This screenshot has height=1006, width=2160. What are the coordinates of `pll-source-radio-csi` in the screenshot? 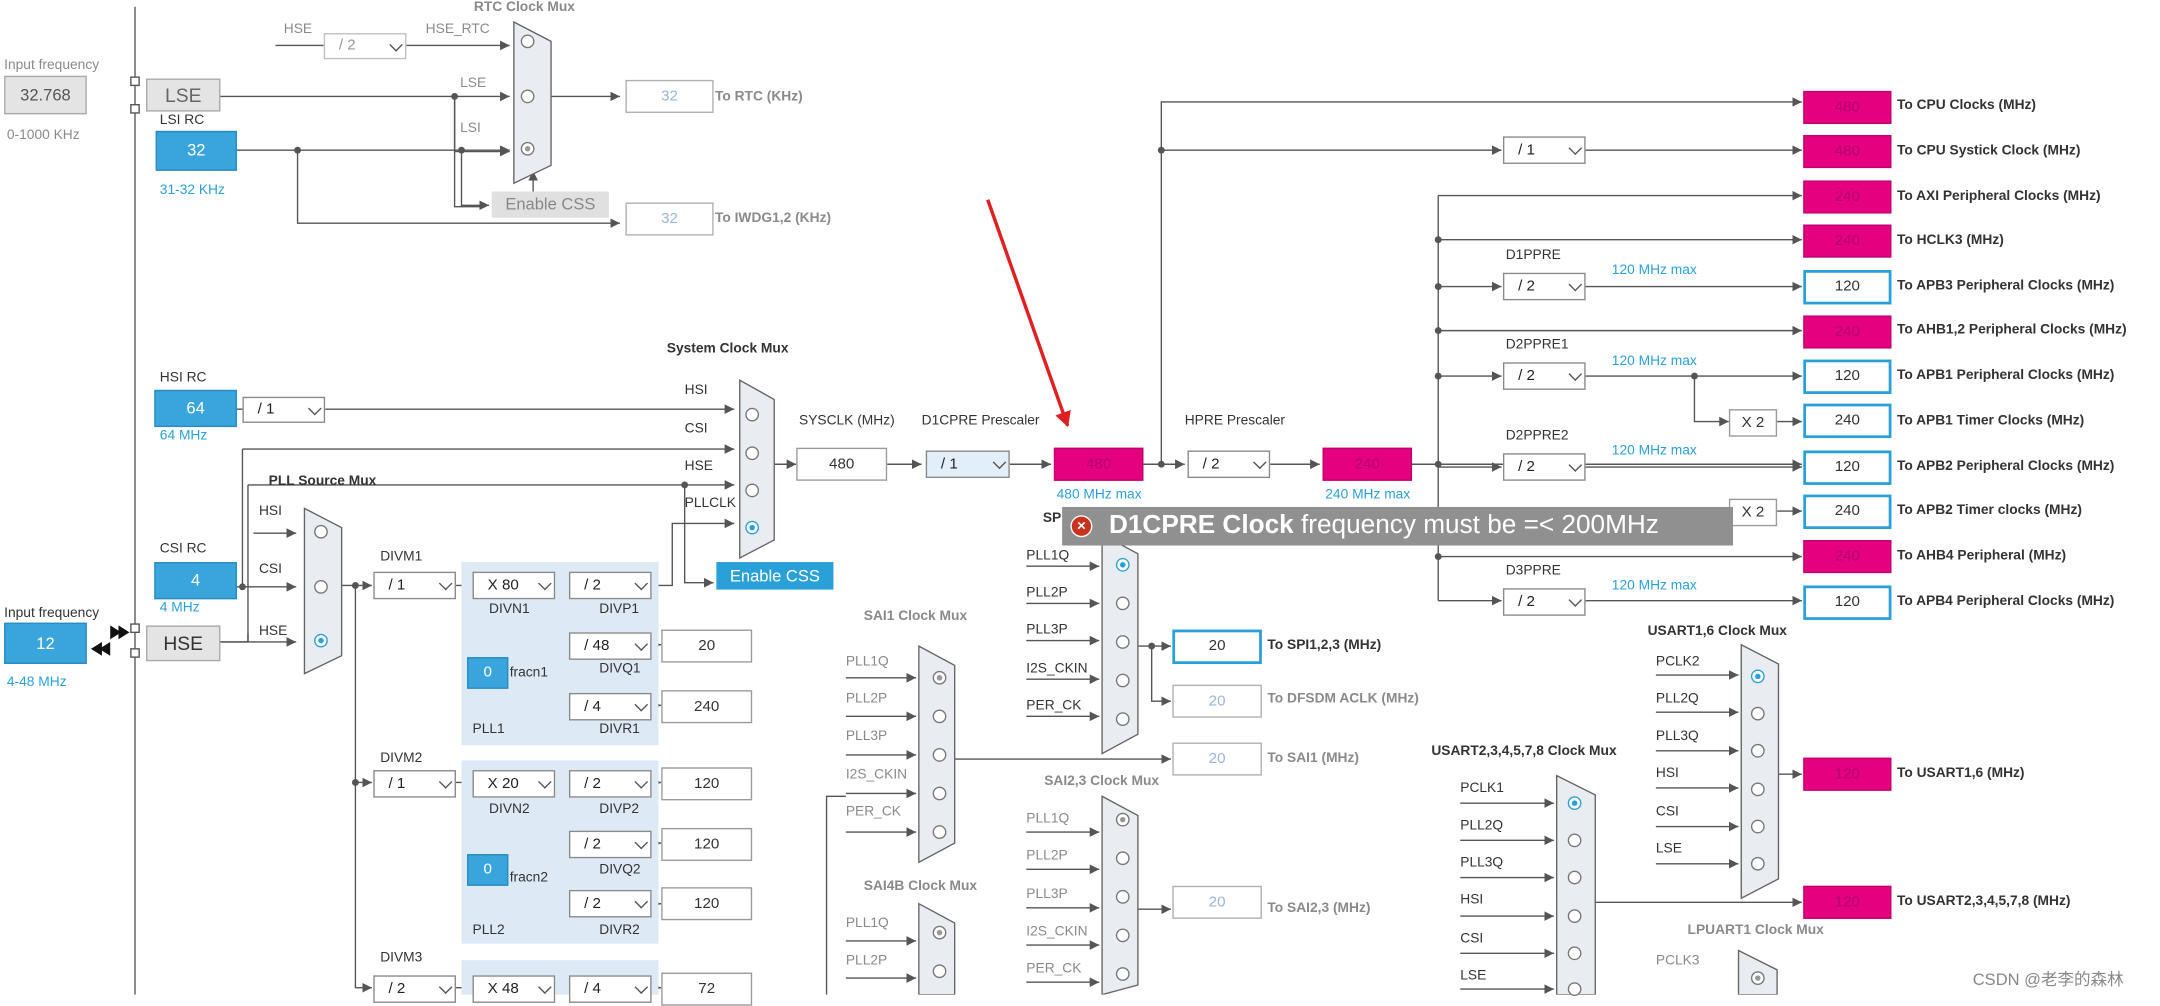 It's located at (321, 586).